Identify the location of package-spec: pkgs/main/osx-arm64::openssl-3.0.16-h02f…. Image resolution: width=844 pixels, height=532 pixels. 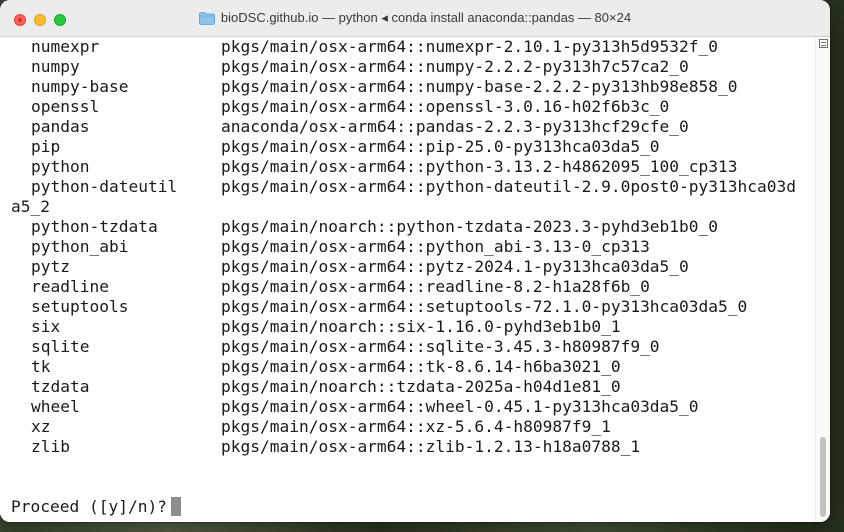
(445, 106).